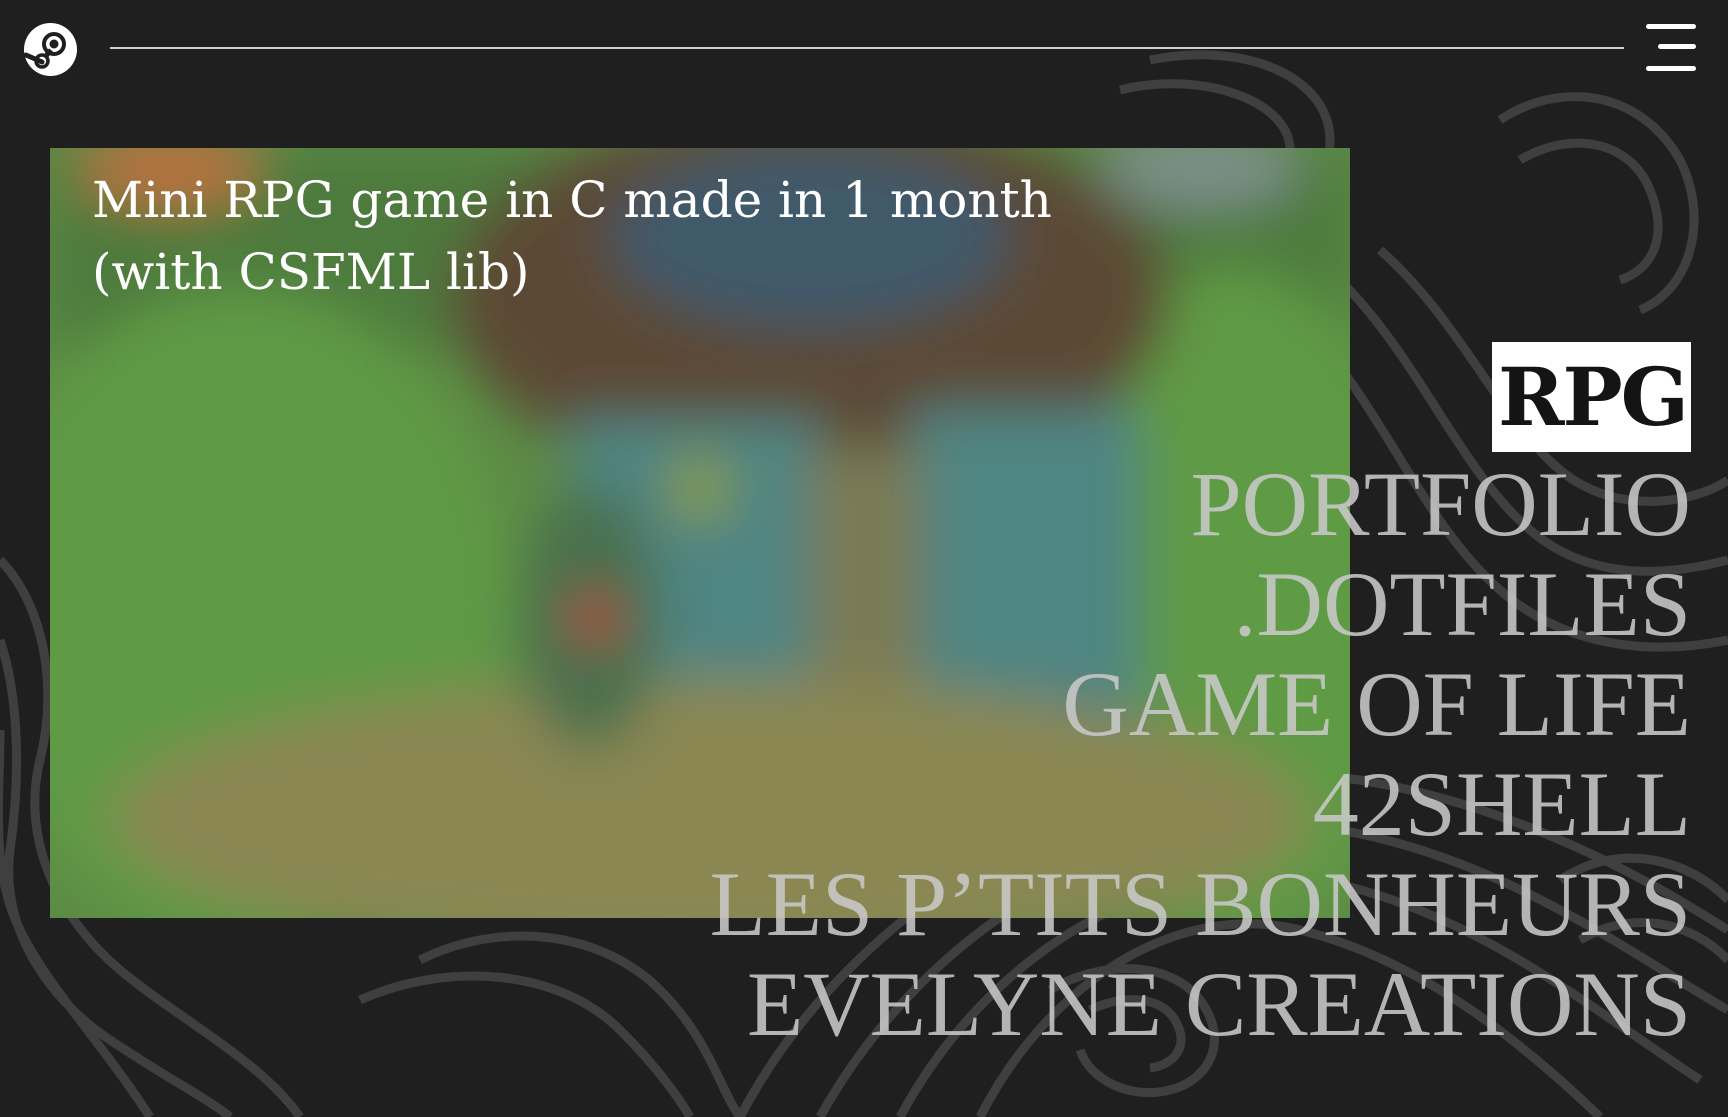 Image resolution: width=1728 pixels, height=1117 pixels. What do you see at coordinates (1502, 804) in the screenshot?
I see `project-item-42shell: 42SHELL` at bounding box center [1502, 804].